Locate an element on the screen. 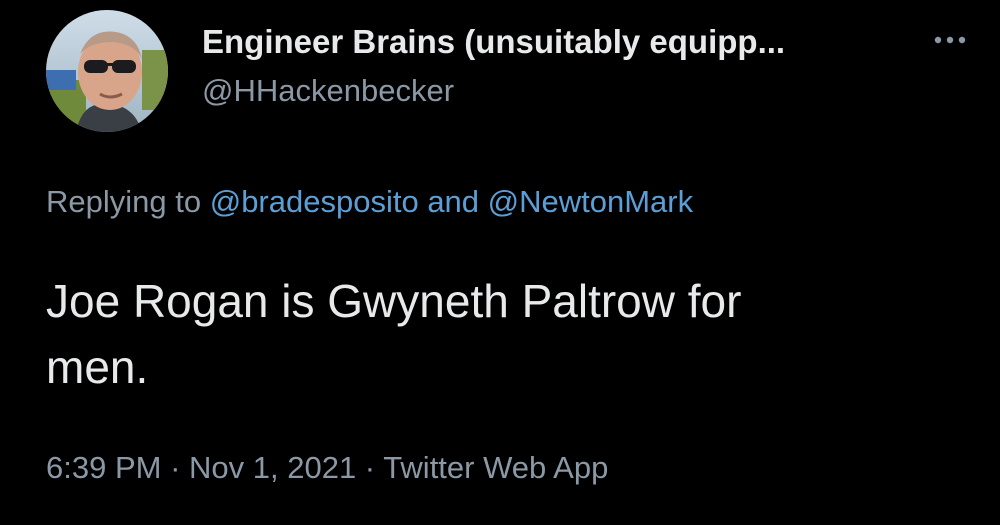 The width and height of the screenshot is (1000, 525). tweet-metadata: 6:39 PM · Nov 1, 2021 · Twitter Web App is located at coordinates (327, 468).